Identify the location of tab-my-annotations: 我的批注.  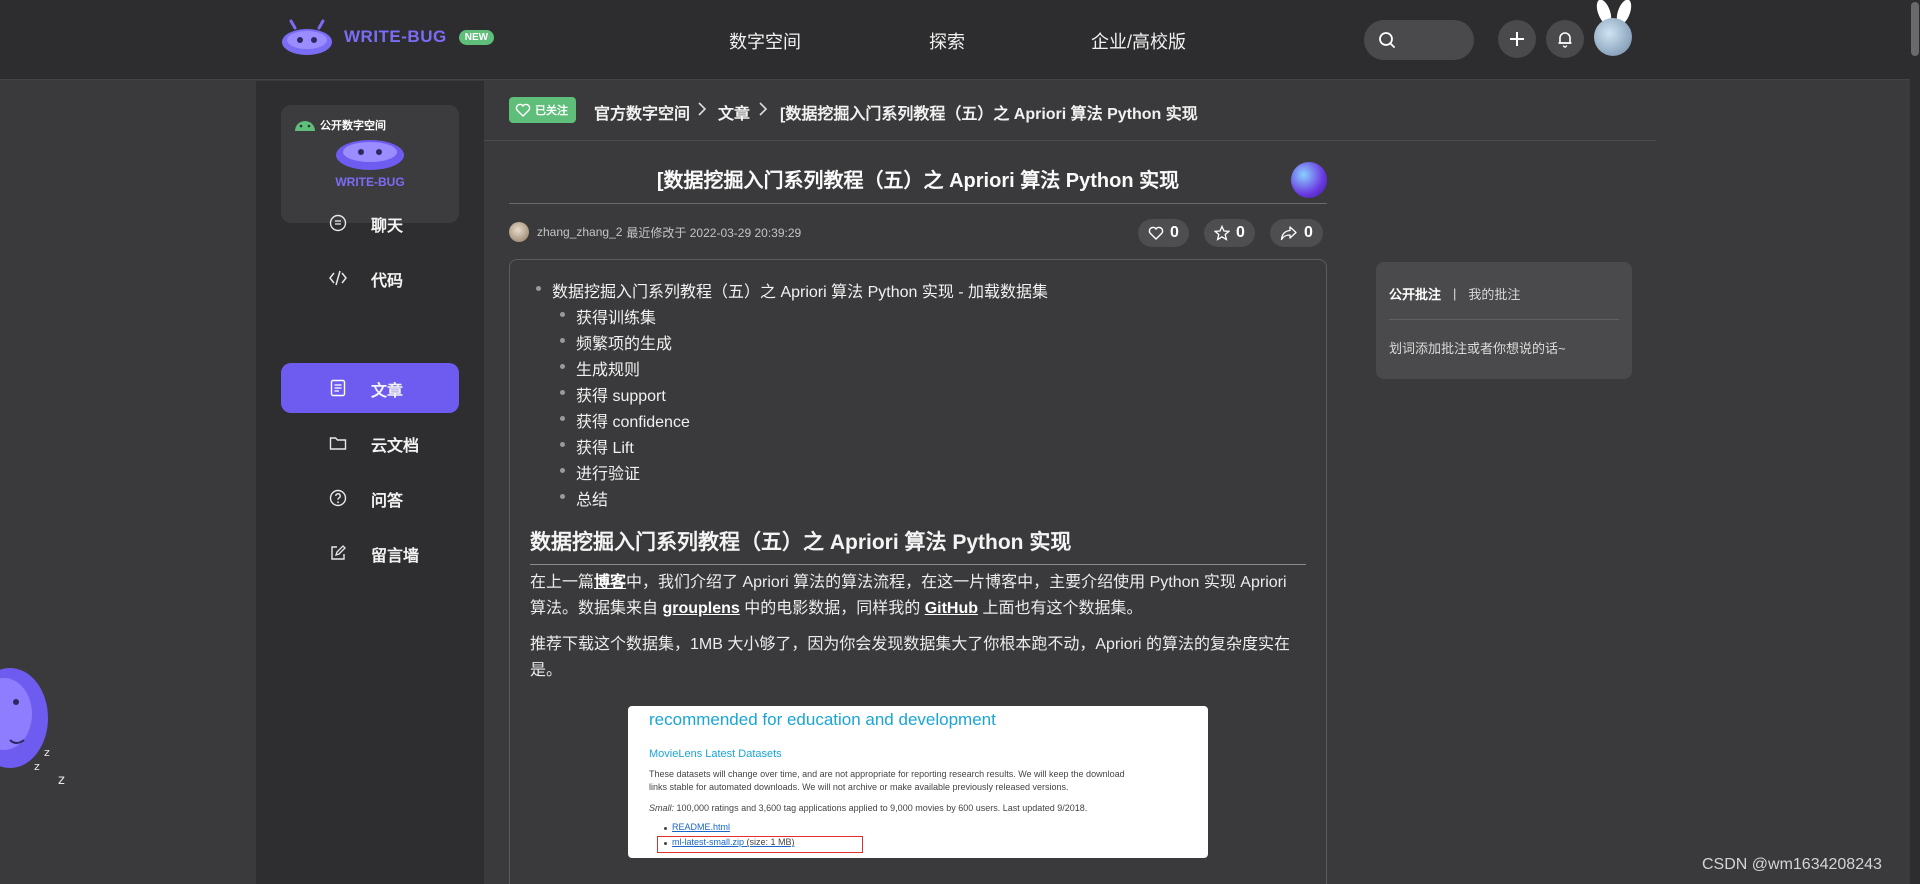
(1494, 293).